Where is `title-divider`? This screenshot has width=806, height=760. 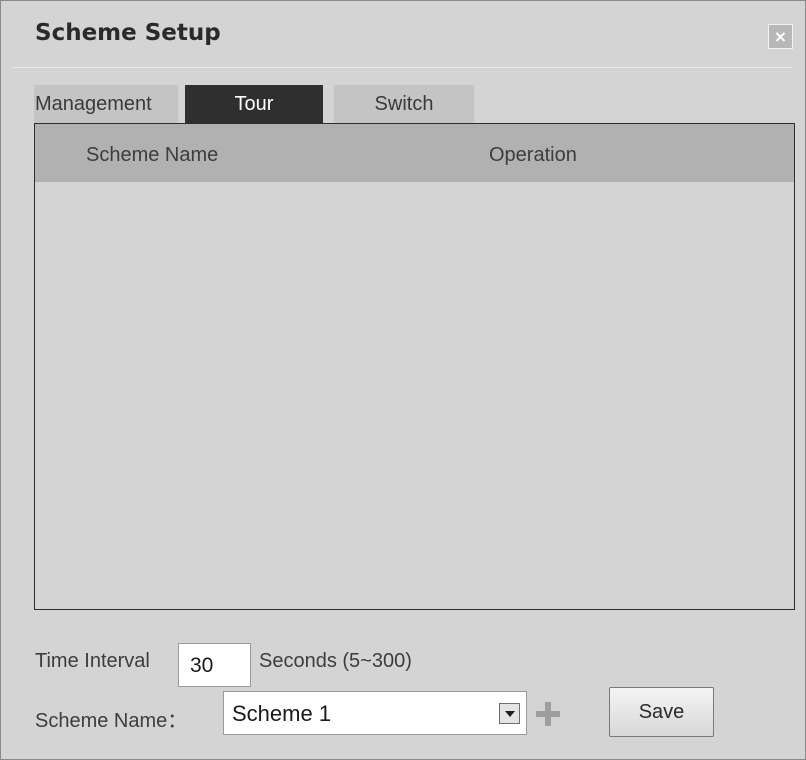 title-divider is located at coordinates (403, 67).